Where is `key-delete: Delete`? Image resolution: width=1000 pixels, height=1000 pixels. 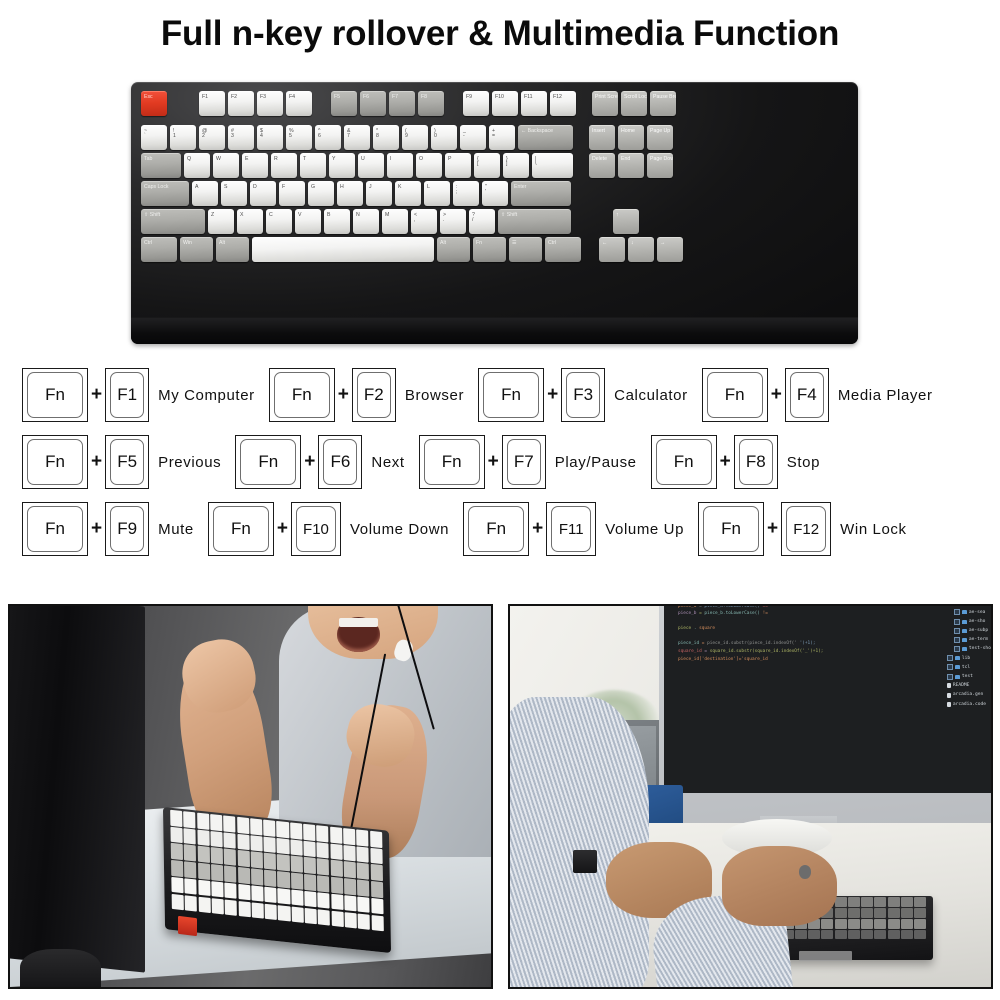 key-delete: Delete is located at coordinates (602, 165).